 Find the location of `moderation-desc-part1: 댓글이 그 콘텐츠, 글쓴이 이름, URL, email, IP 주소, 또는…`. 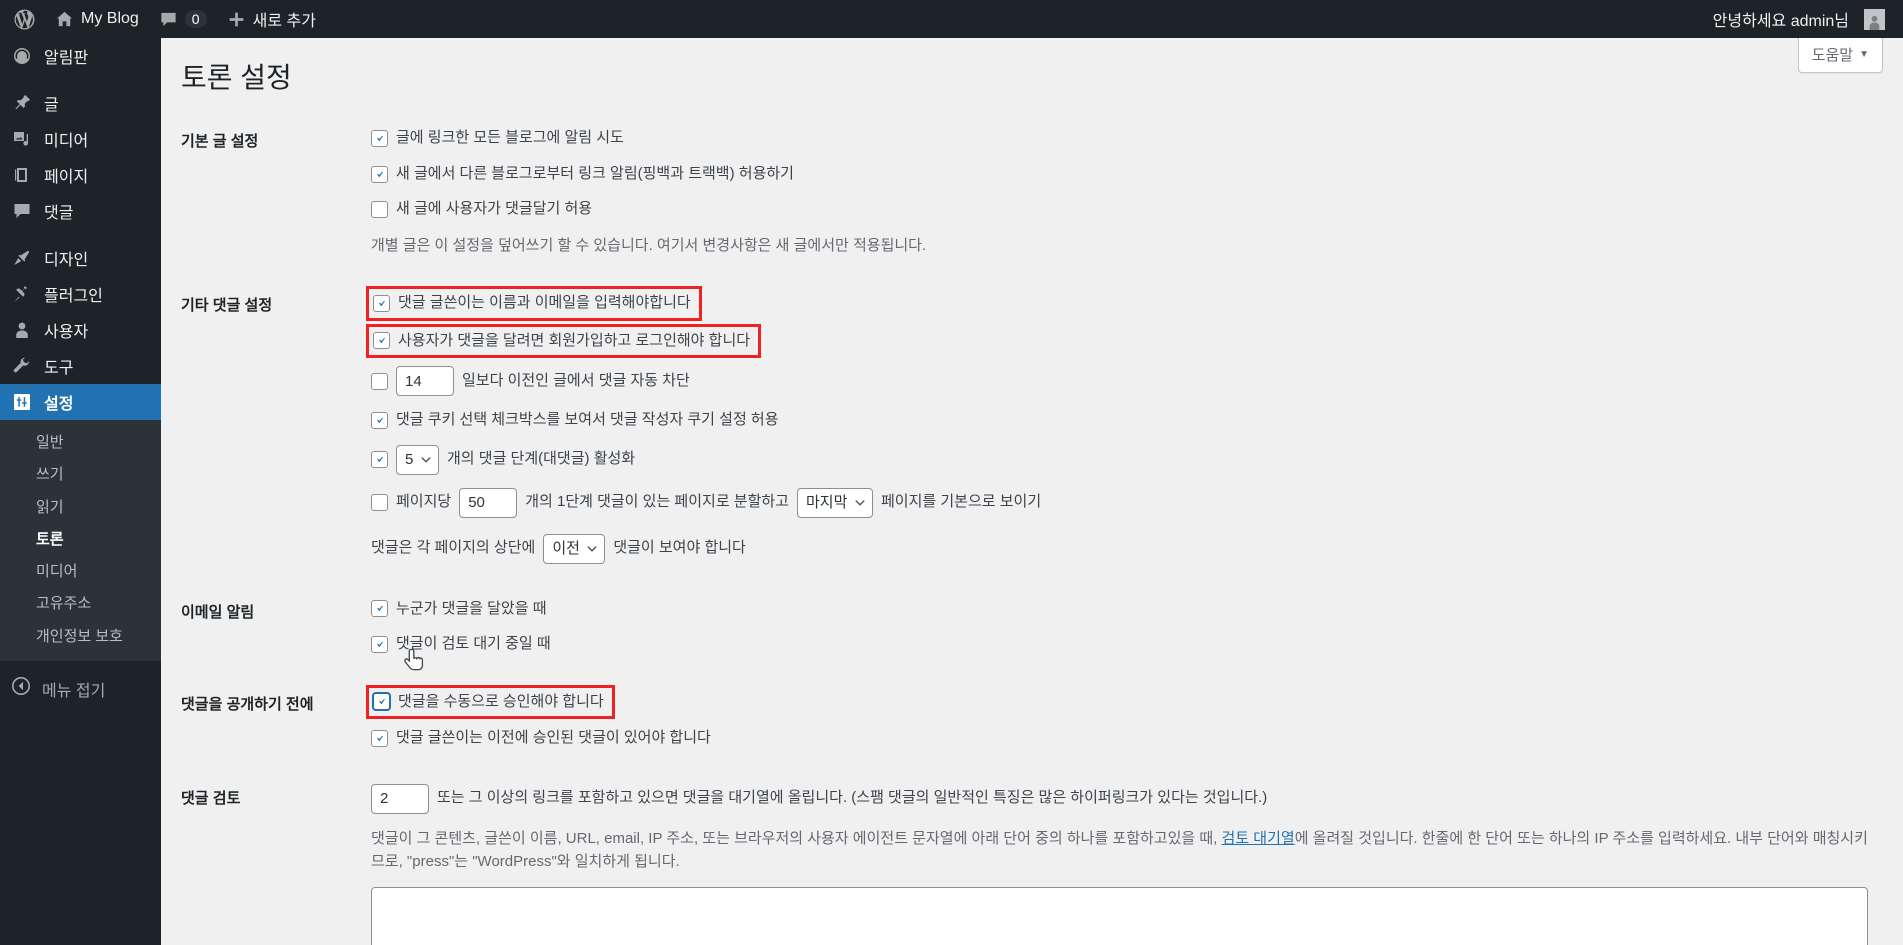

moderation-desc-part1: 댓글이 그 콘텐츠, 글쓴이 이름, URL, email, IP 주소, 또는… is located at coordinates (796, 838).